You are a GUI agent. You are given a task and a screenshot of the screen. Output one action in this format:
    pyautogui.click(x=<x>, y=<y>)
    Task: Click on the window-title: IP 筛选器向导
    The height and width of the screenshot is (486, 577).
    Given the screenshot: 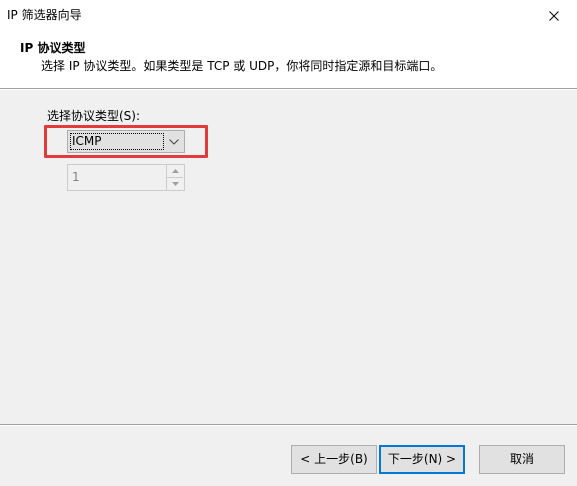 What is the action you would take?
    pyautogui.click(x=44, y=15)
    